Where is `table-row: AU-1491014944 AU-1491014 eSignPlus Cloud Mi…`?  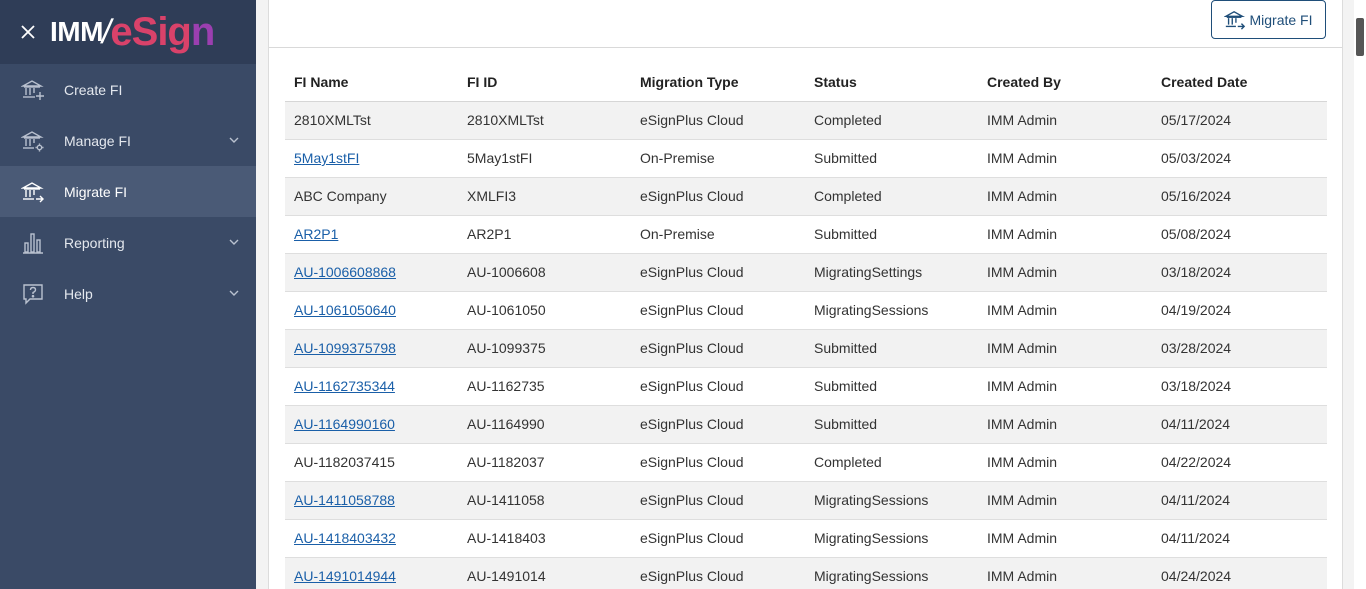 table-row: AU-1491014944 AU-1491014 eSignPlus Cloud Mi… is located at coordinates (806, 573).